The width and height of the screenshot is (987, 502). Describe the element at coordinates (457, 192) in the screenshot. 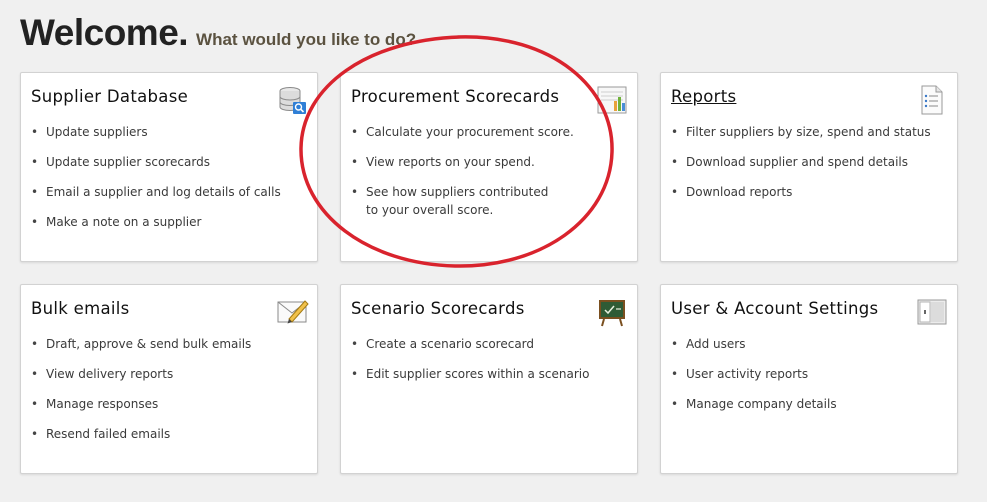

I see `list-item-line: See how suppliers contributed` at that location.